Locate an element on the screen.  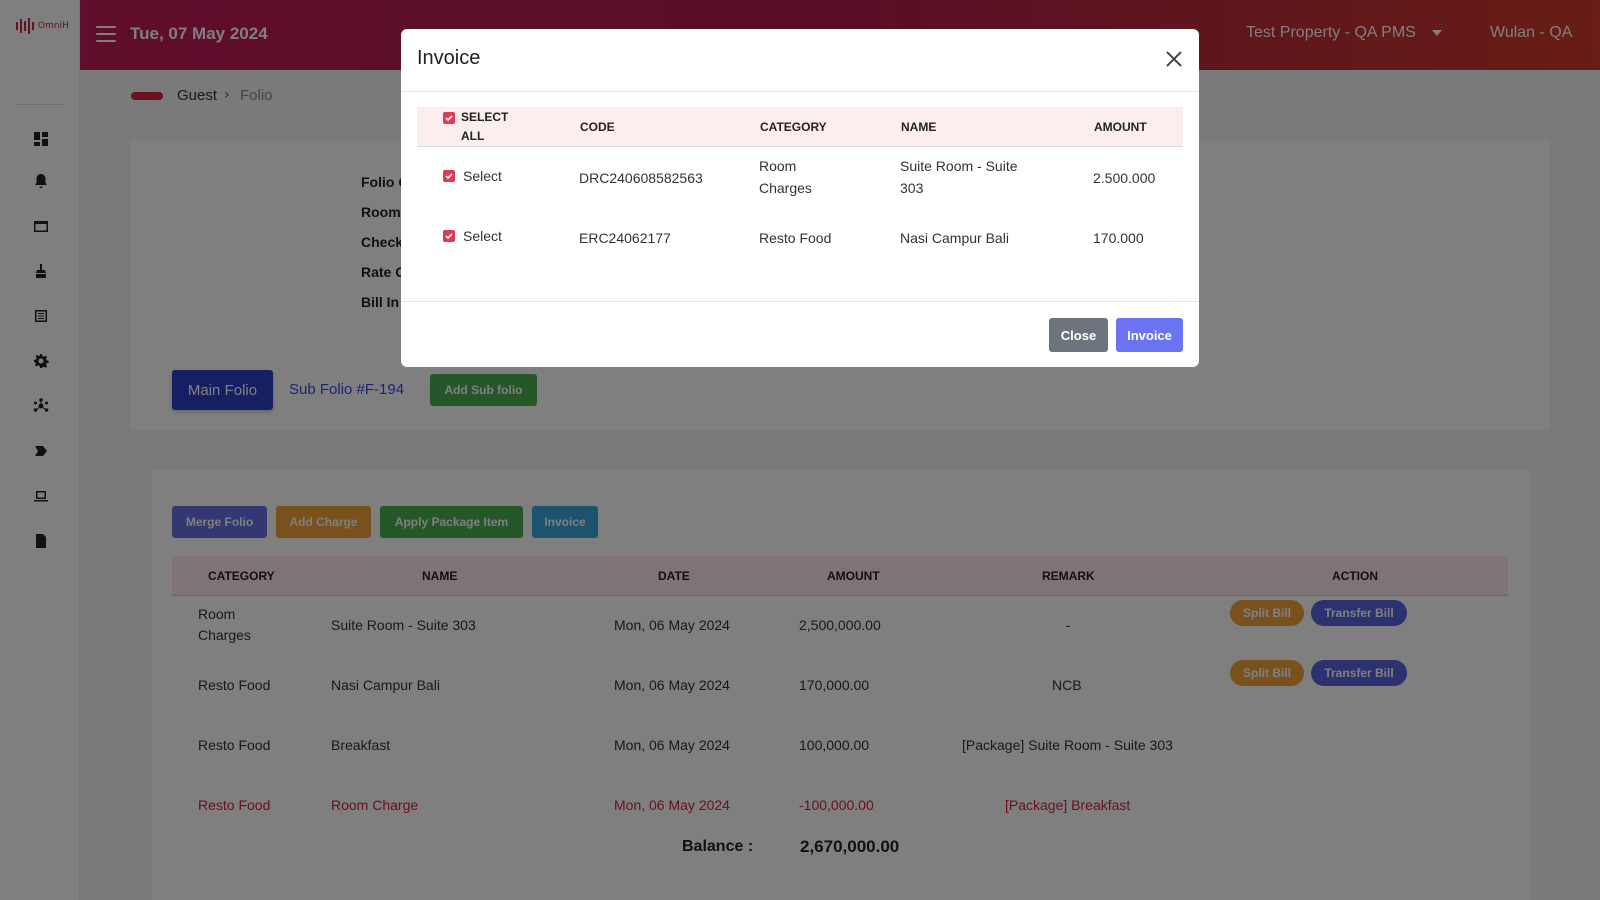
col-name: NAME is located at coordinates (919, 127).